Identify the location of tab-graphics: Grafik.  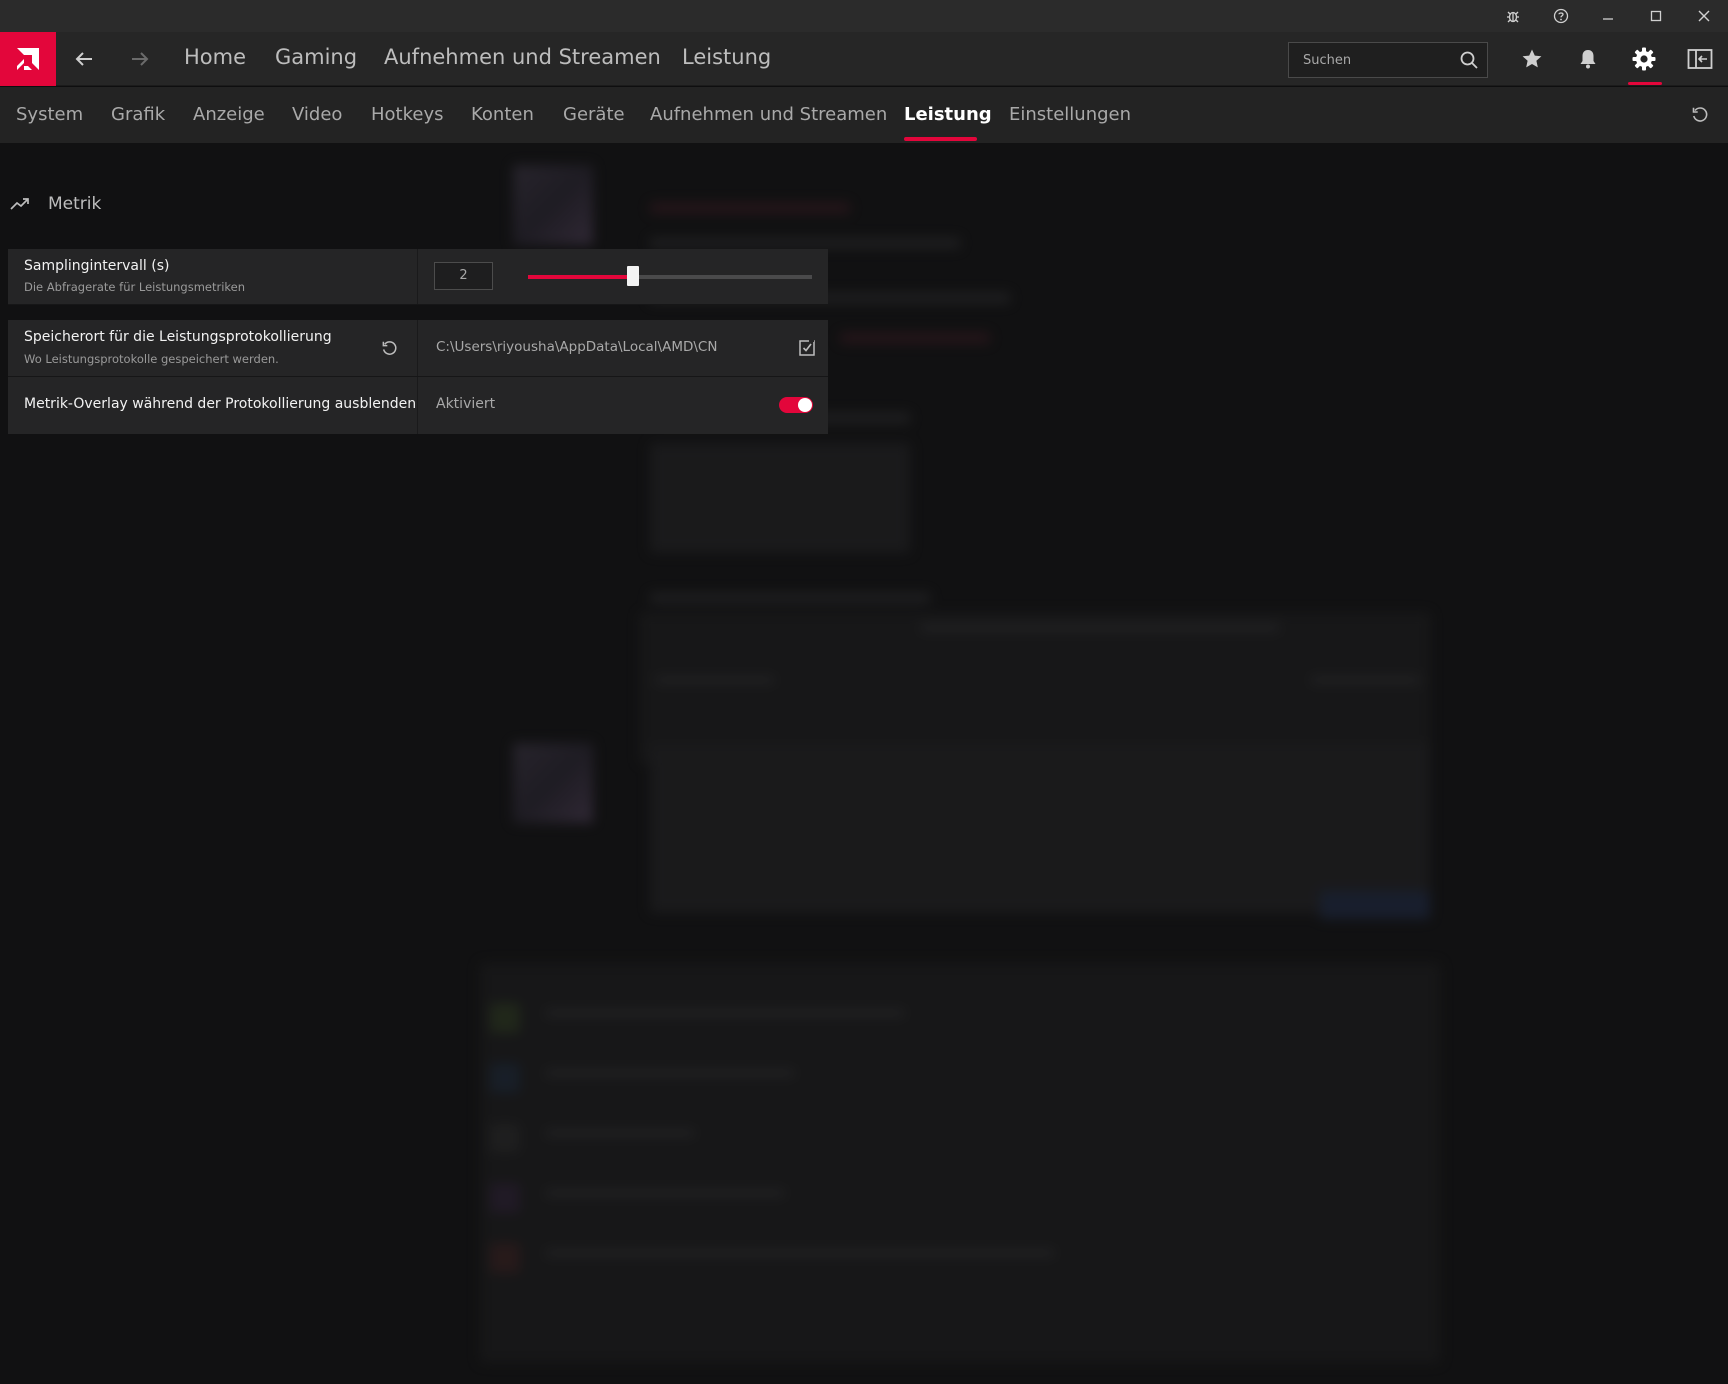
(138, 114).